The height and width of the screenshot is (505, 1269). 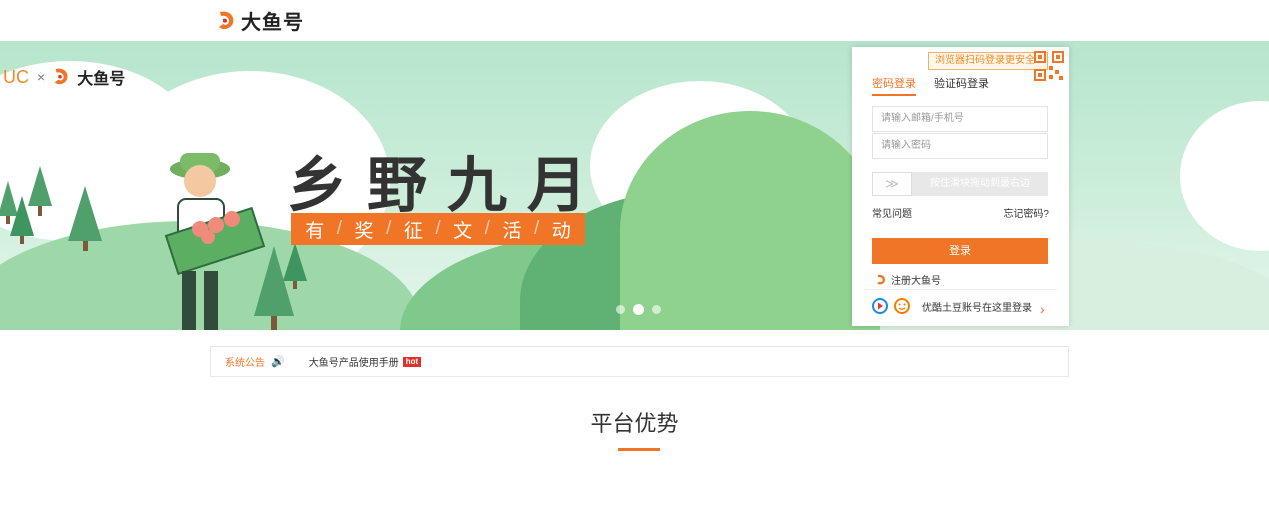 What do you see at coordinates (960, 119) in the screenshot?
I see `email-phone-input: 请输入邮箱/手机号` at bounding box center [960, 119].